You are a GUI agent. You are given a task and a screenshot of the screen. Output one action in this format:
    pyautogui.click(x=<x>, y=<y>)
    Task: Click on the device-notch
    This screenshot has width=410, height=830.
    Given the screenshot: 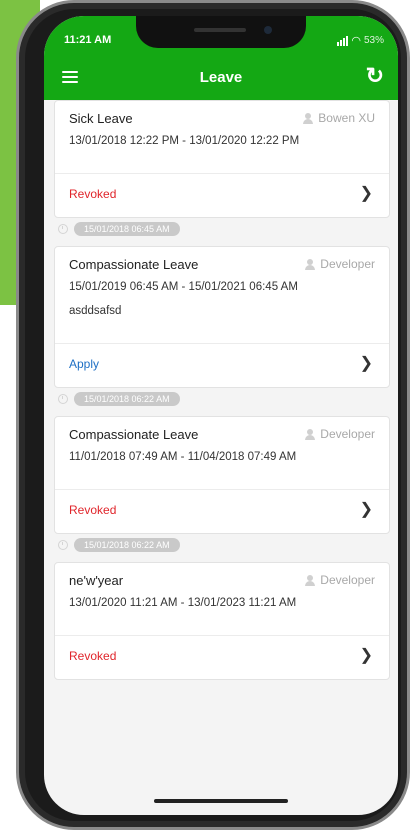 What is the action you would take?
    pyautogui.click(x=221, y=32)
    